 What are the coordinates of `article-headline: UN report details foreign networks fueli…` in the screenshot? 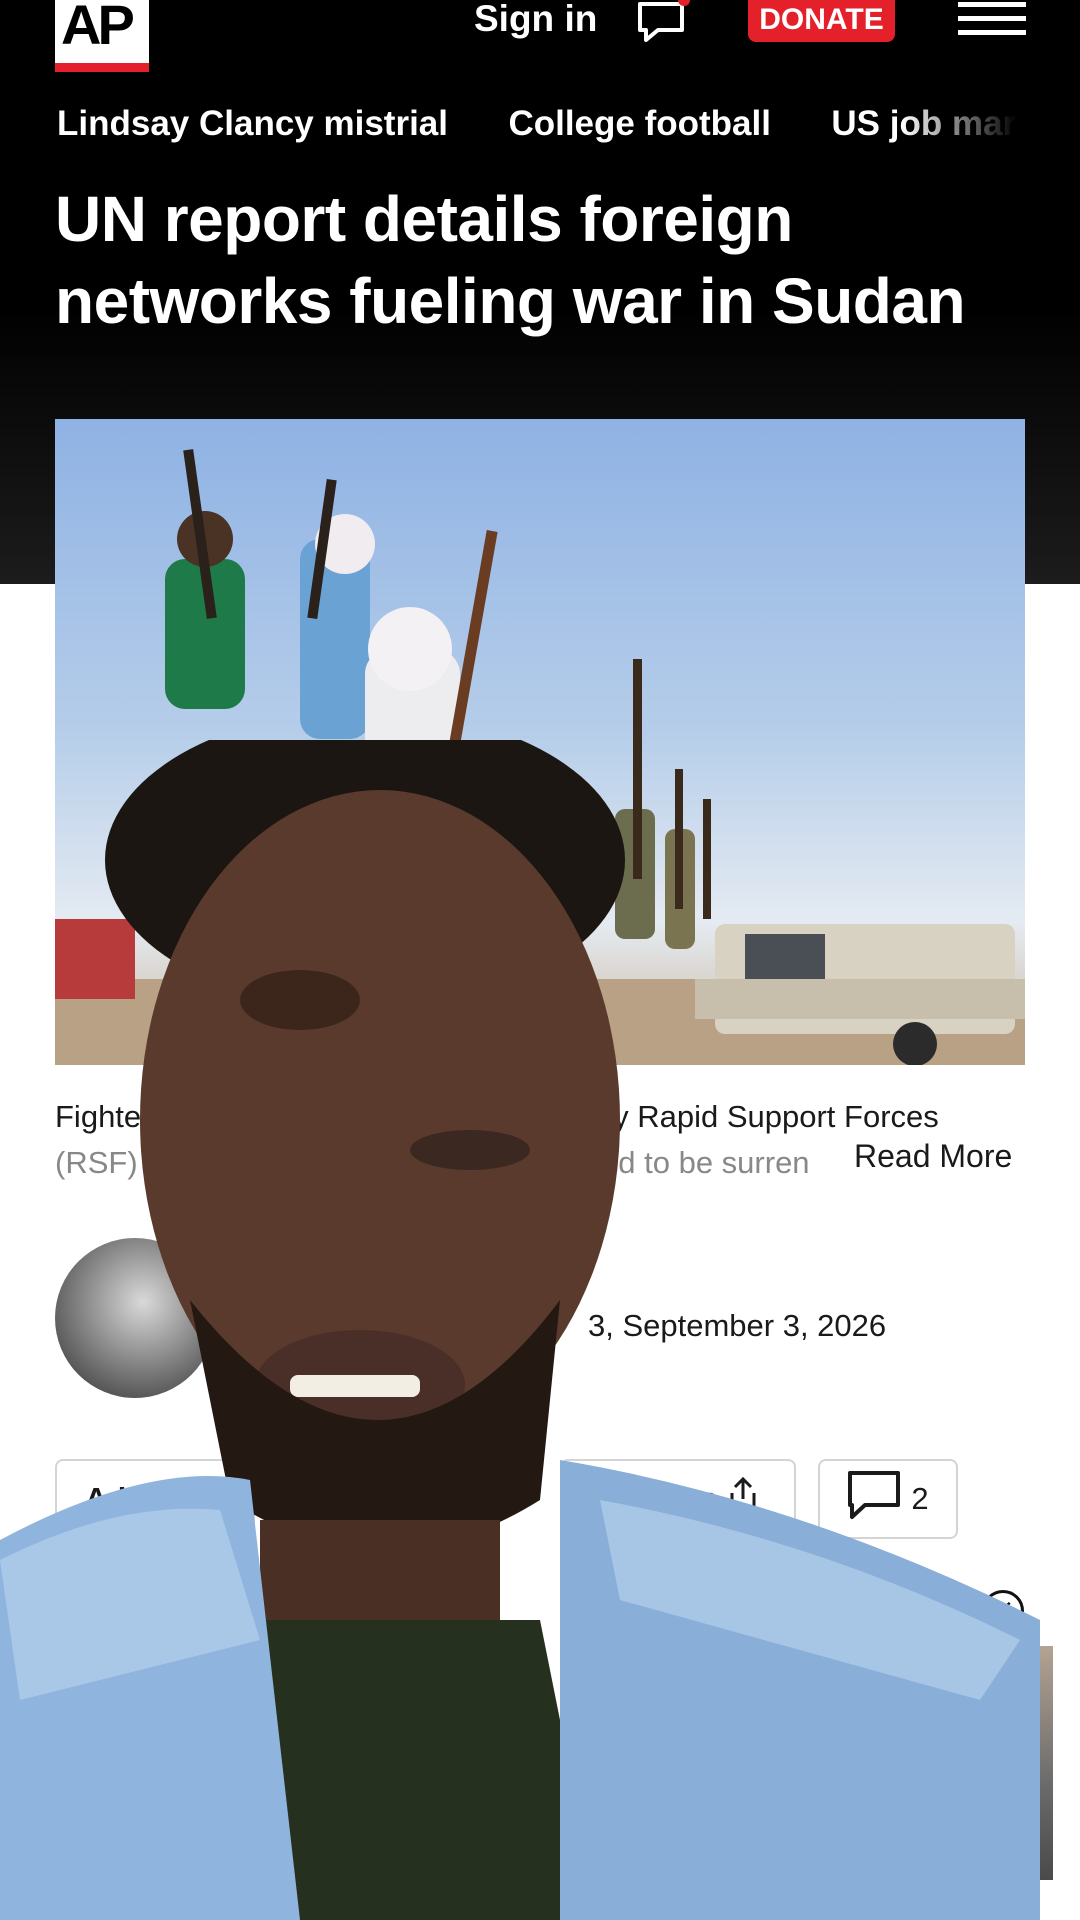 It's located at (510, 260).